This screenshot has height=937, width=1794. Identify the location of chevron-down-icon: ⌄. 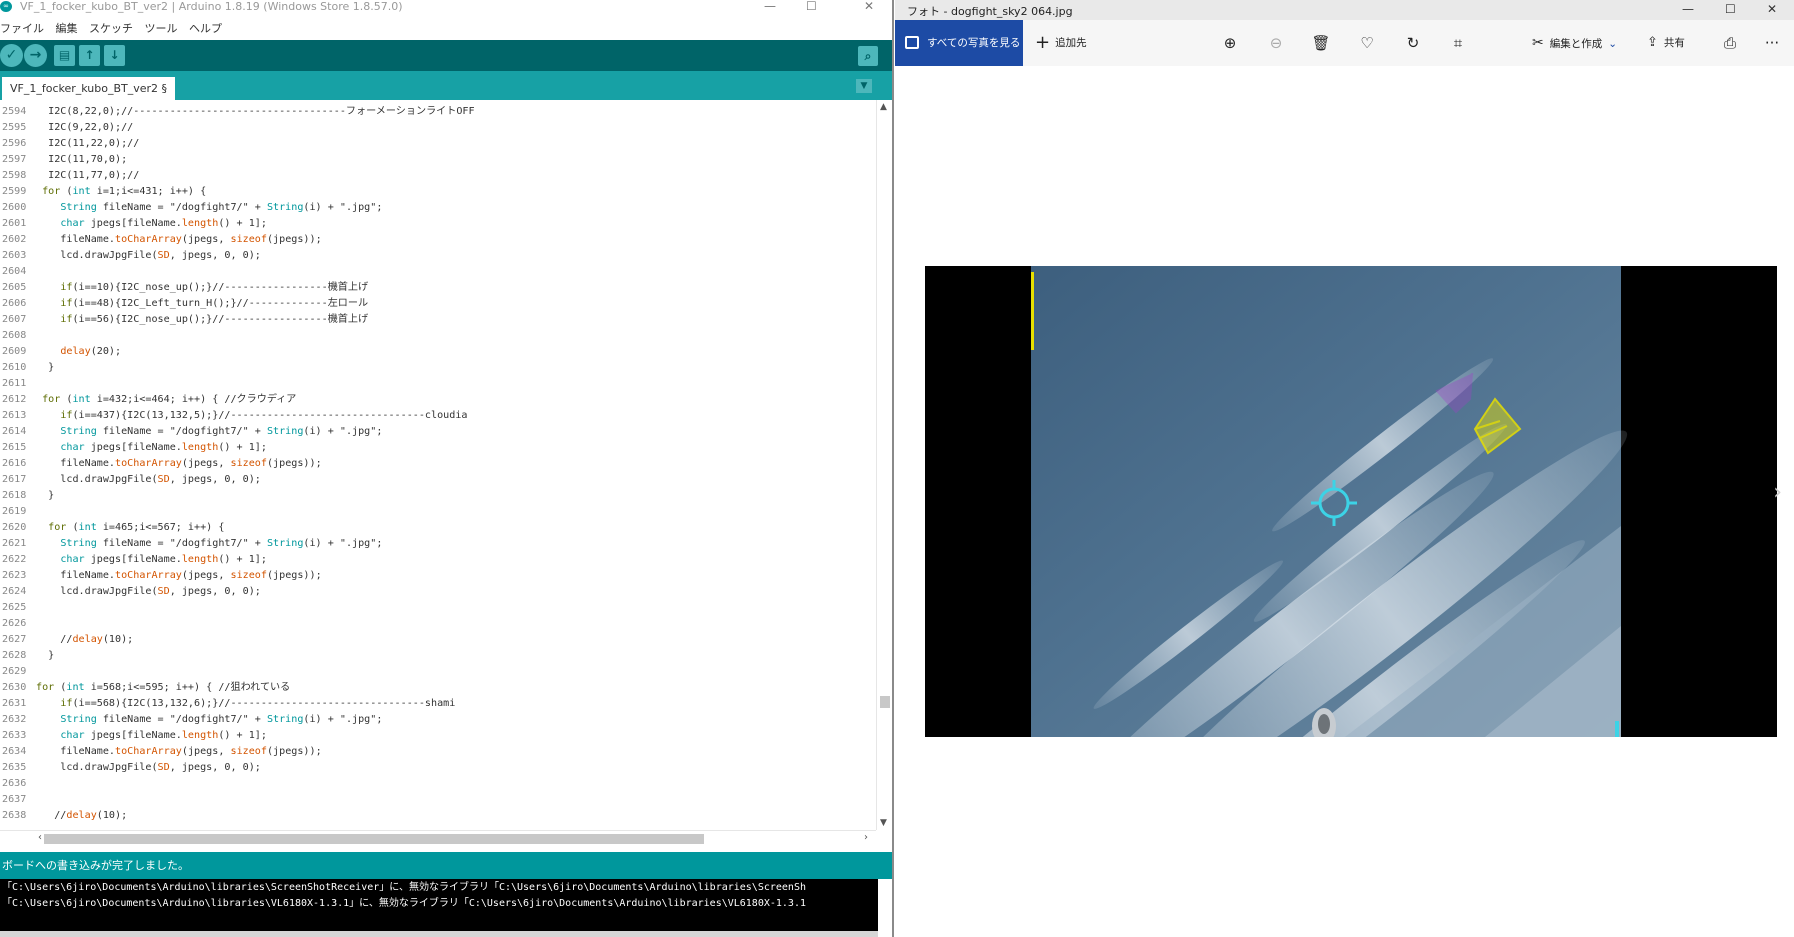
(1613, 44).